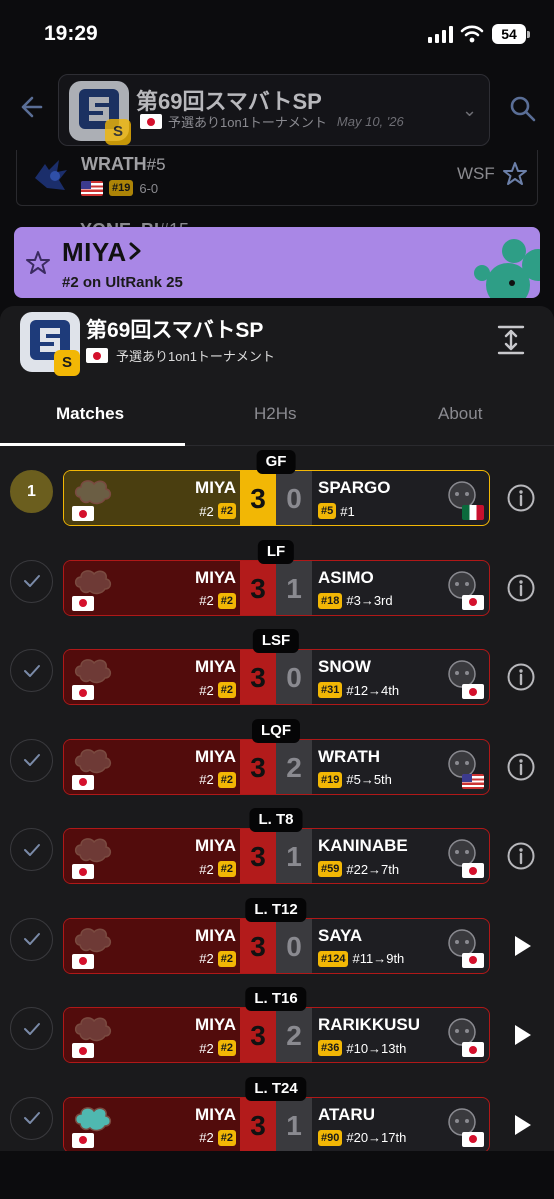 This screenshot has height=1199, width=554. What do you see at coordinates (523, 109) in the screenshot?
I see `search-icon` at bounding box center [523, 109].